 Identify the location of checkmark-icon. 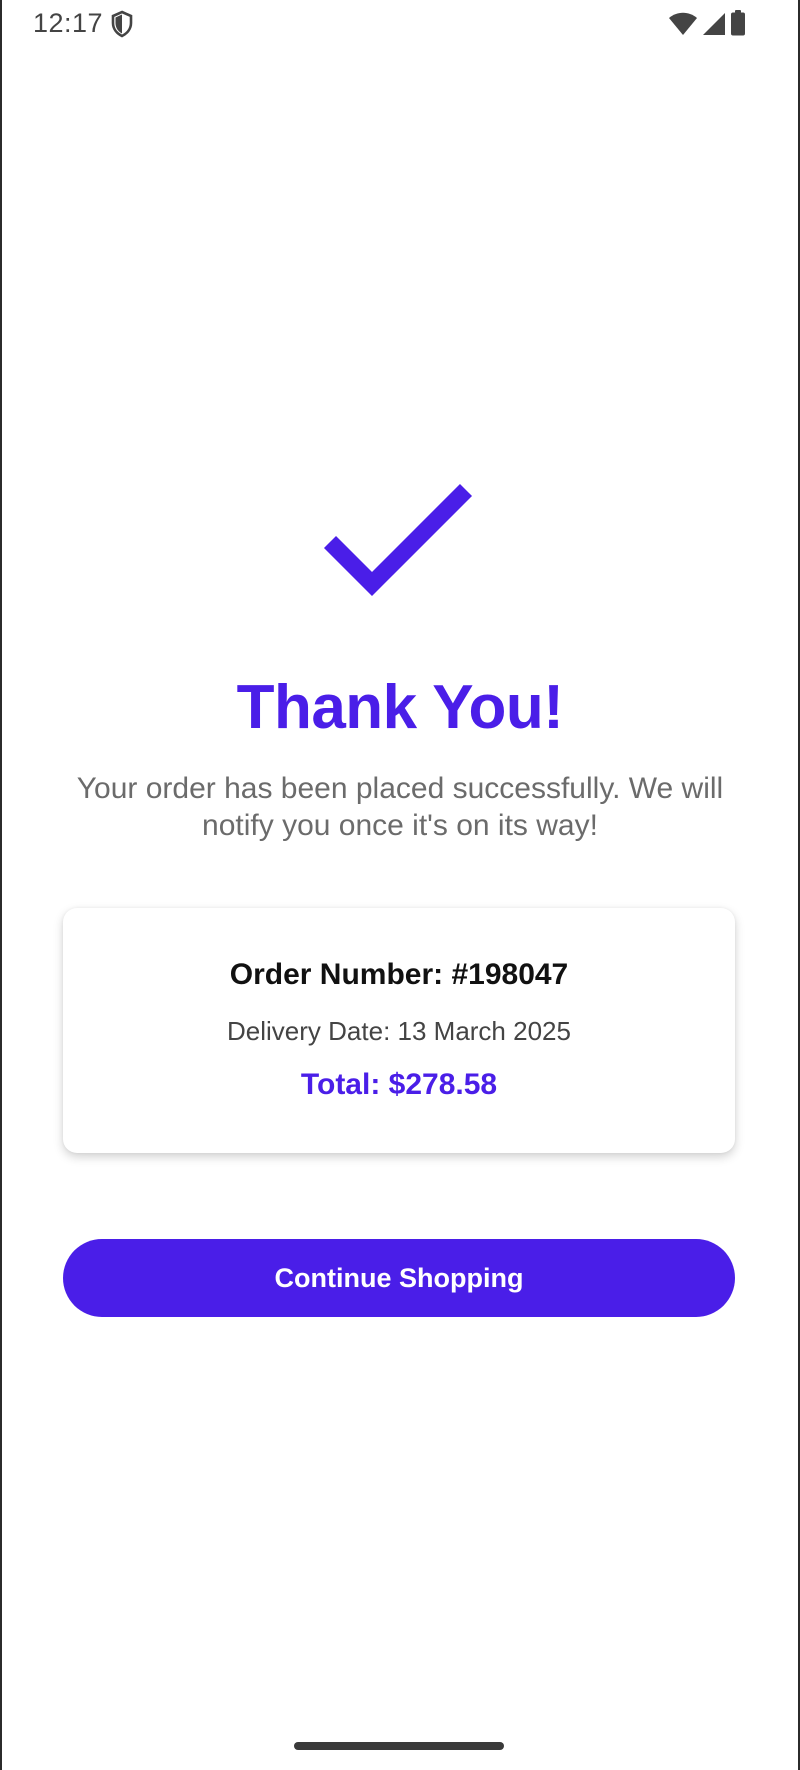
(398, 540).